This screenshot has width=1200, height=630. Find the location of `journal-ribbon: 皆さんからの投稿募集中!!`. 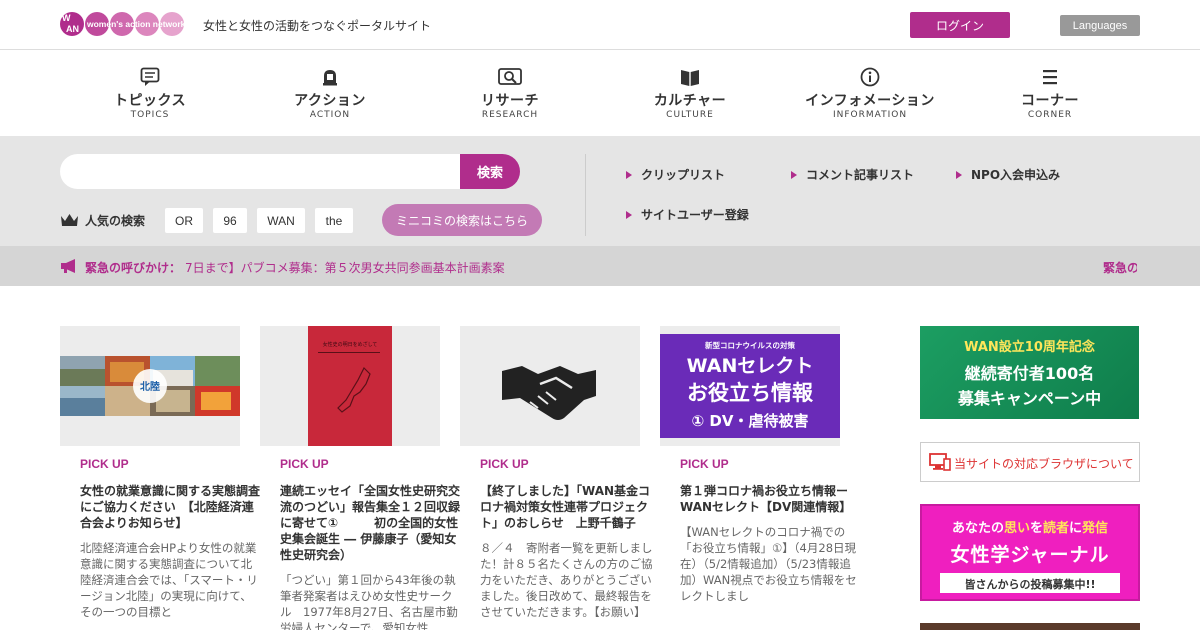

journal-ribbon: 皆さんからの投稿募集中!! is located at coordinates (1030, 583).